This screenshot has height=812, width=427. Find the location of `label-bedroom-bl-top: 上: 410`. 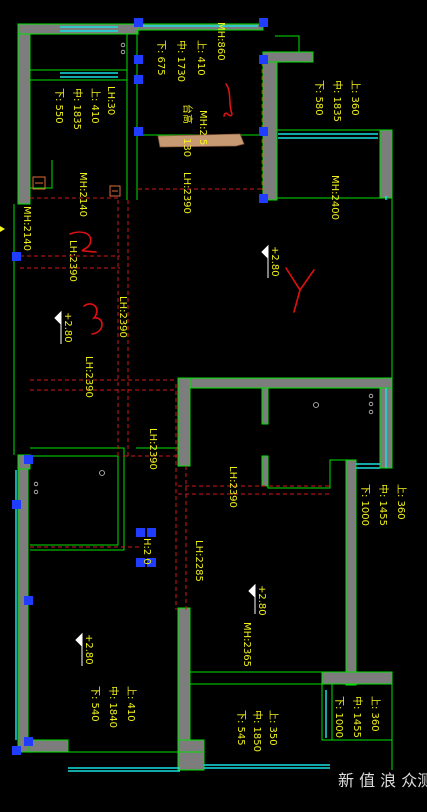

label-bedroom-bl-top: 上: 410 is located at coordinates (131, 704).